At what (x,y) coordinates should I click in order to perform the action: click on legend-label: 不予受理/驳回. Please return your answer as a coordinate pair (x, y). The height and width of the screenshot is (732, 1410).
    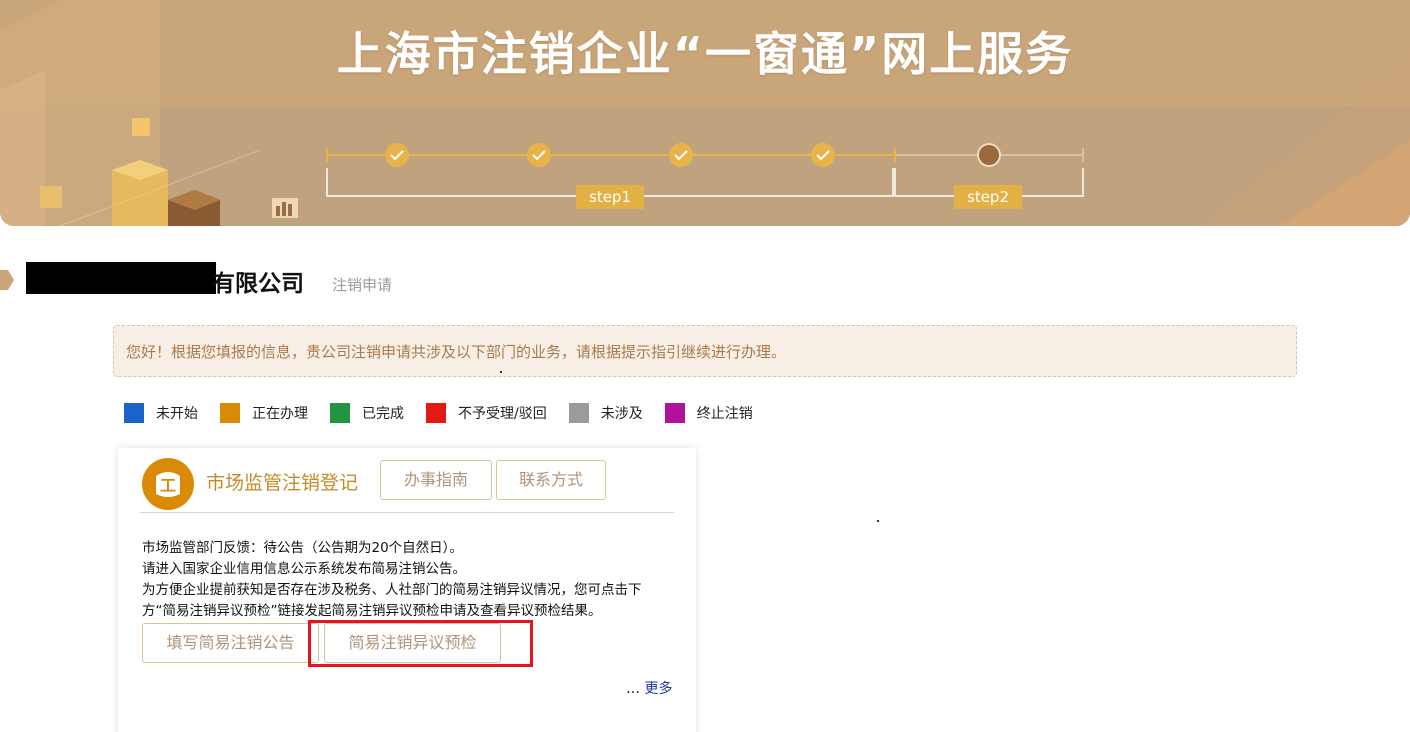
    Looking at the image, I should click on (502, 414).